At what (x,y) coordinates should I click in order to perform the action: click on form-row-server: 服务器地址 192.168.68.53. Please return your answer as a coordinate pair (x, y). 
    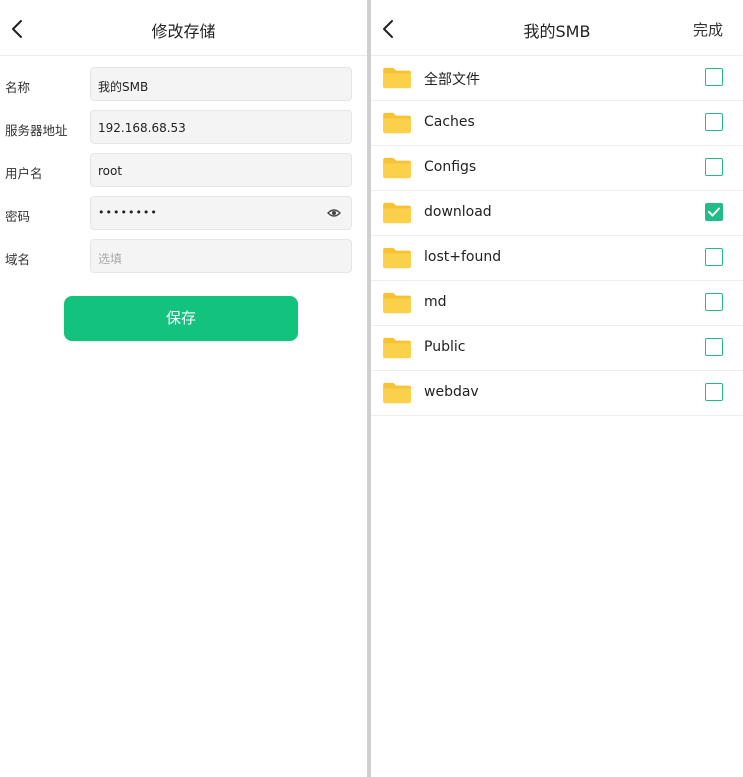
    Looking at the image, I should click on (183, 128).